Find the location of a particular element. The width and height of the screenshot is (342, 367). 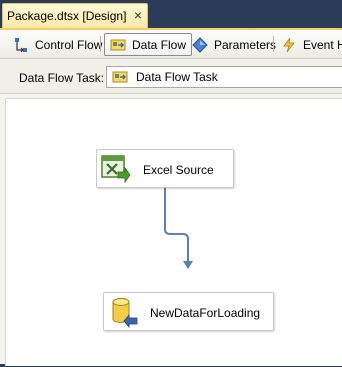

task-selector-value: Data Flow Task is located at coordinates (177, 77).